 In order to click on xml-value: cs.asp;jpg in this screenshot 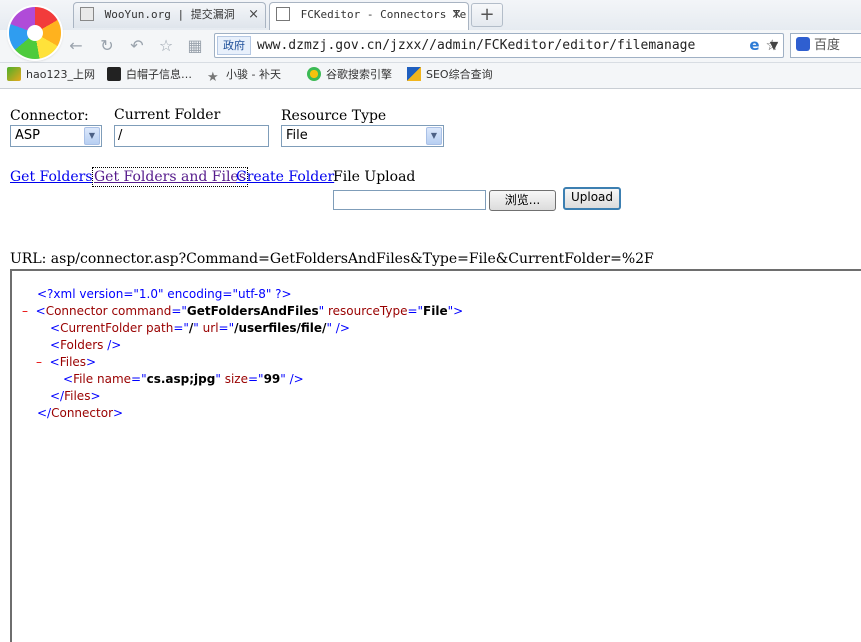, I will do `click(181, 379)`.